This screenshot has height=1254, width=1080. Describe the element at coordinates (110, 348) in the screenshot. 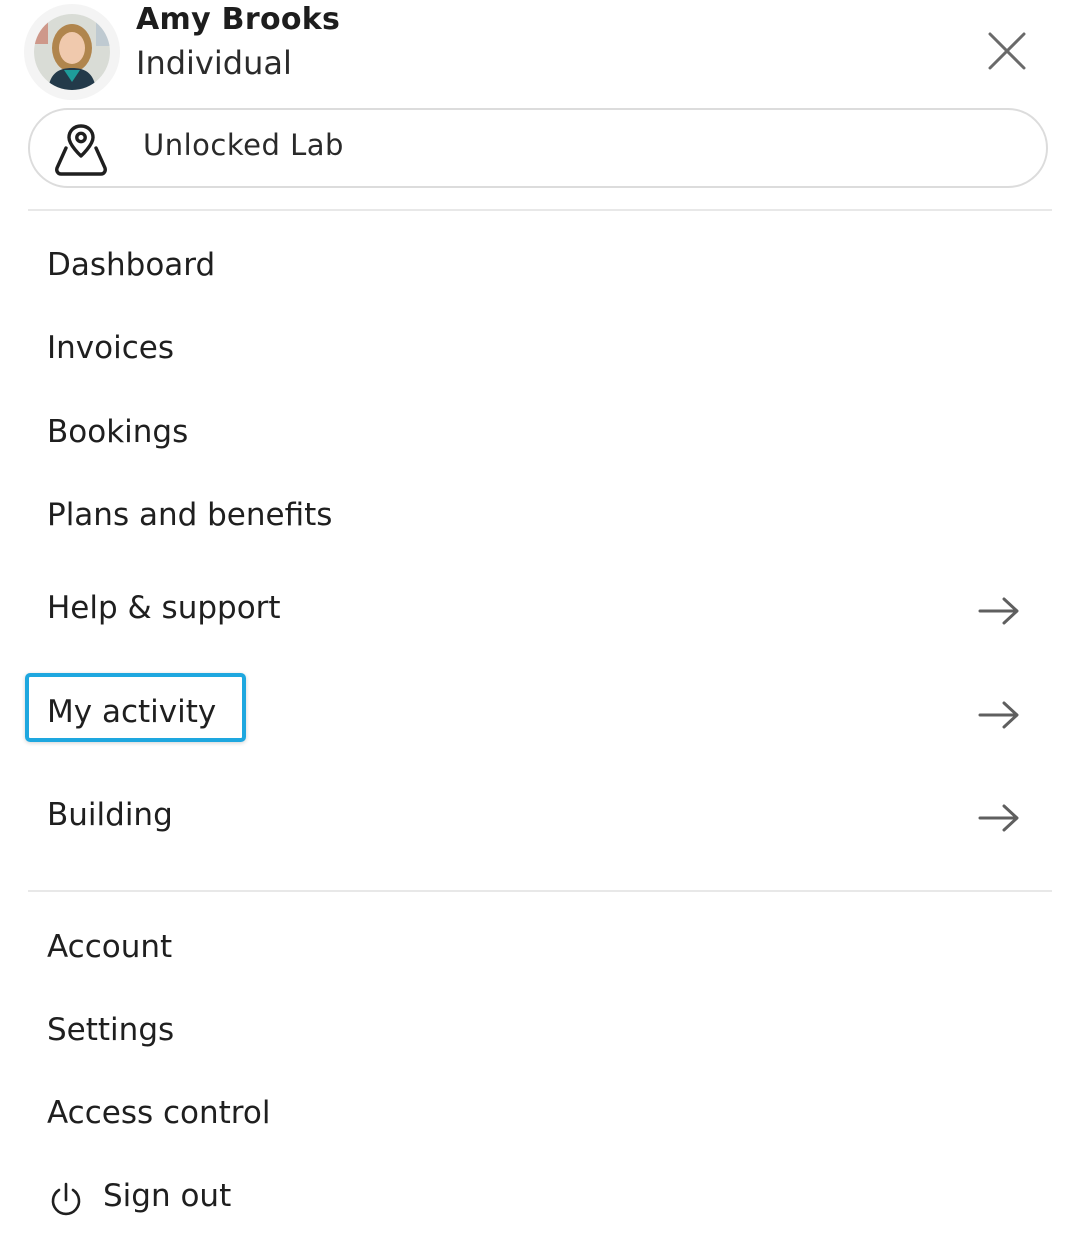

I see `menu-item-label: Invoices` at that location.